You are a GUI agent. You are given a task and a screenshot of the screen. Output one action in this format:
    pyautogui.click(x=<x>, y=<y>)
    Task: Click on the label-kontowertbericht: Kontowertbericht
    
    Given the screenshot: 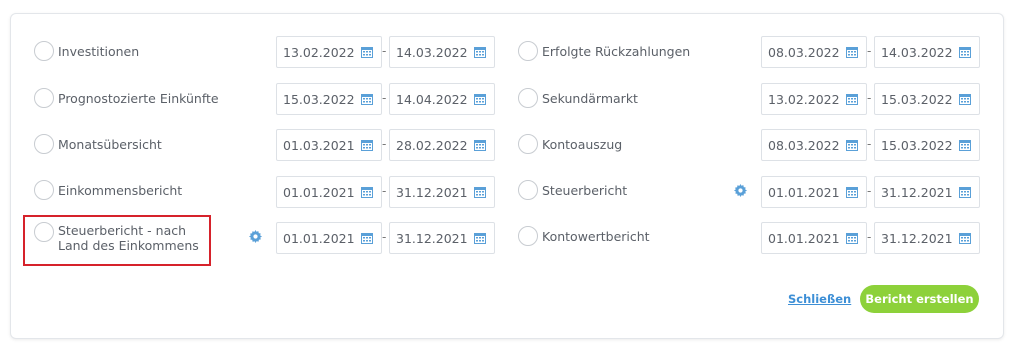 What is the action you would take?
    pyautogui.click(x=596, y=236)
    